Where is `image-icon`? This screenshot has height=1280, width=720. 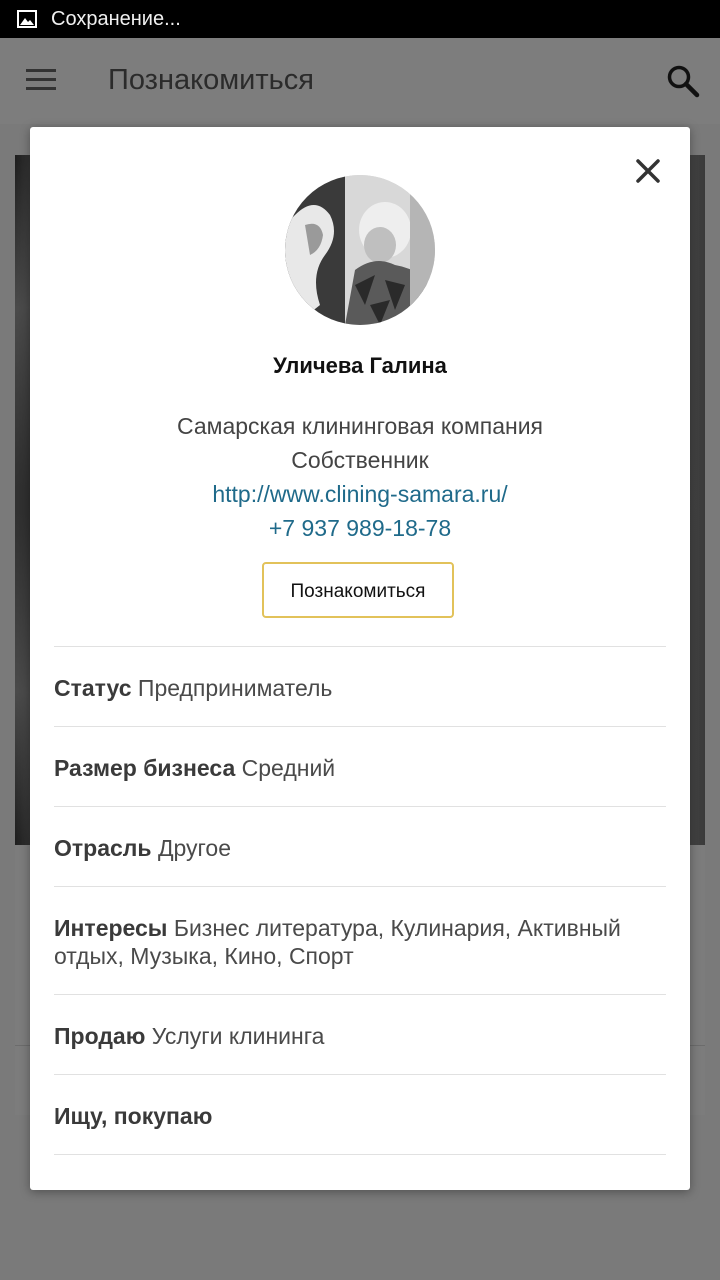
image-icon is located at coordinates (27, 19).